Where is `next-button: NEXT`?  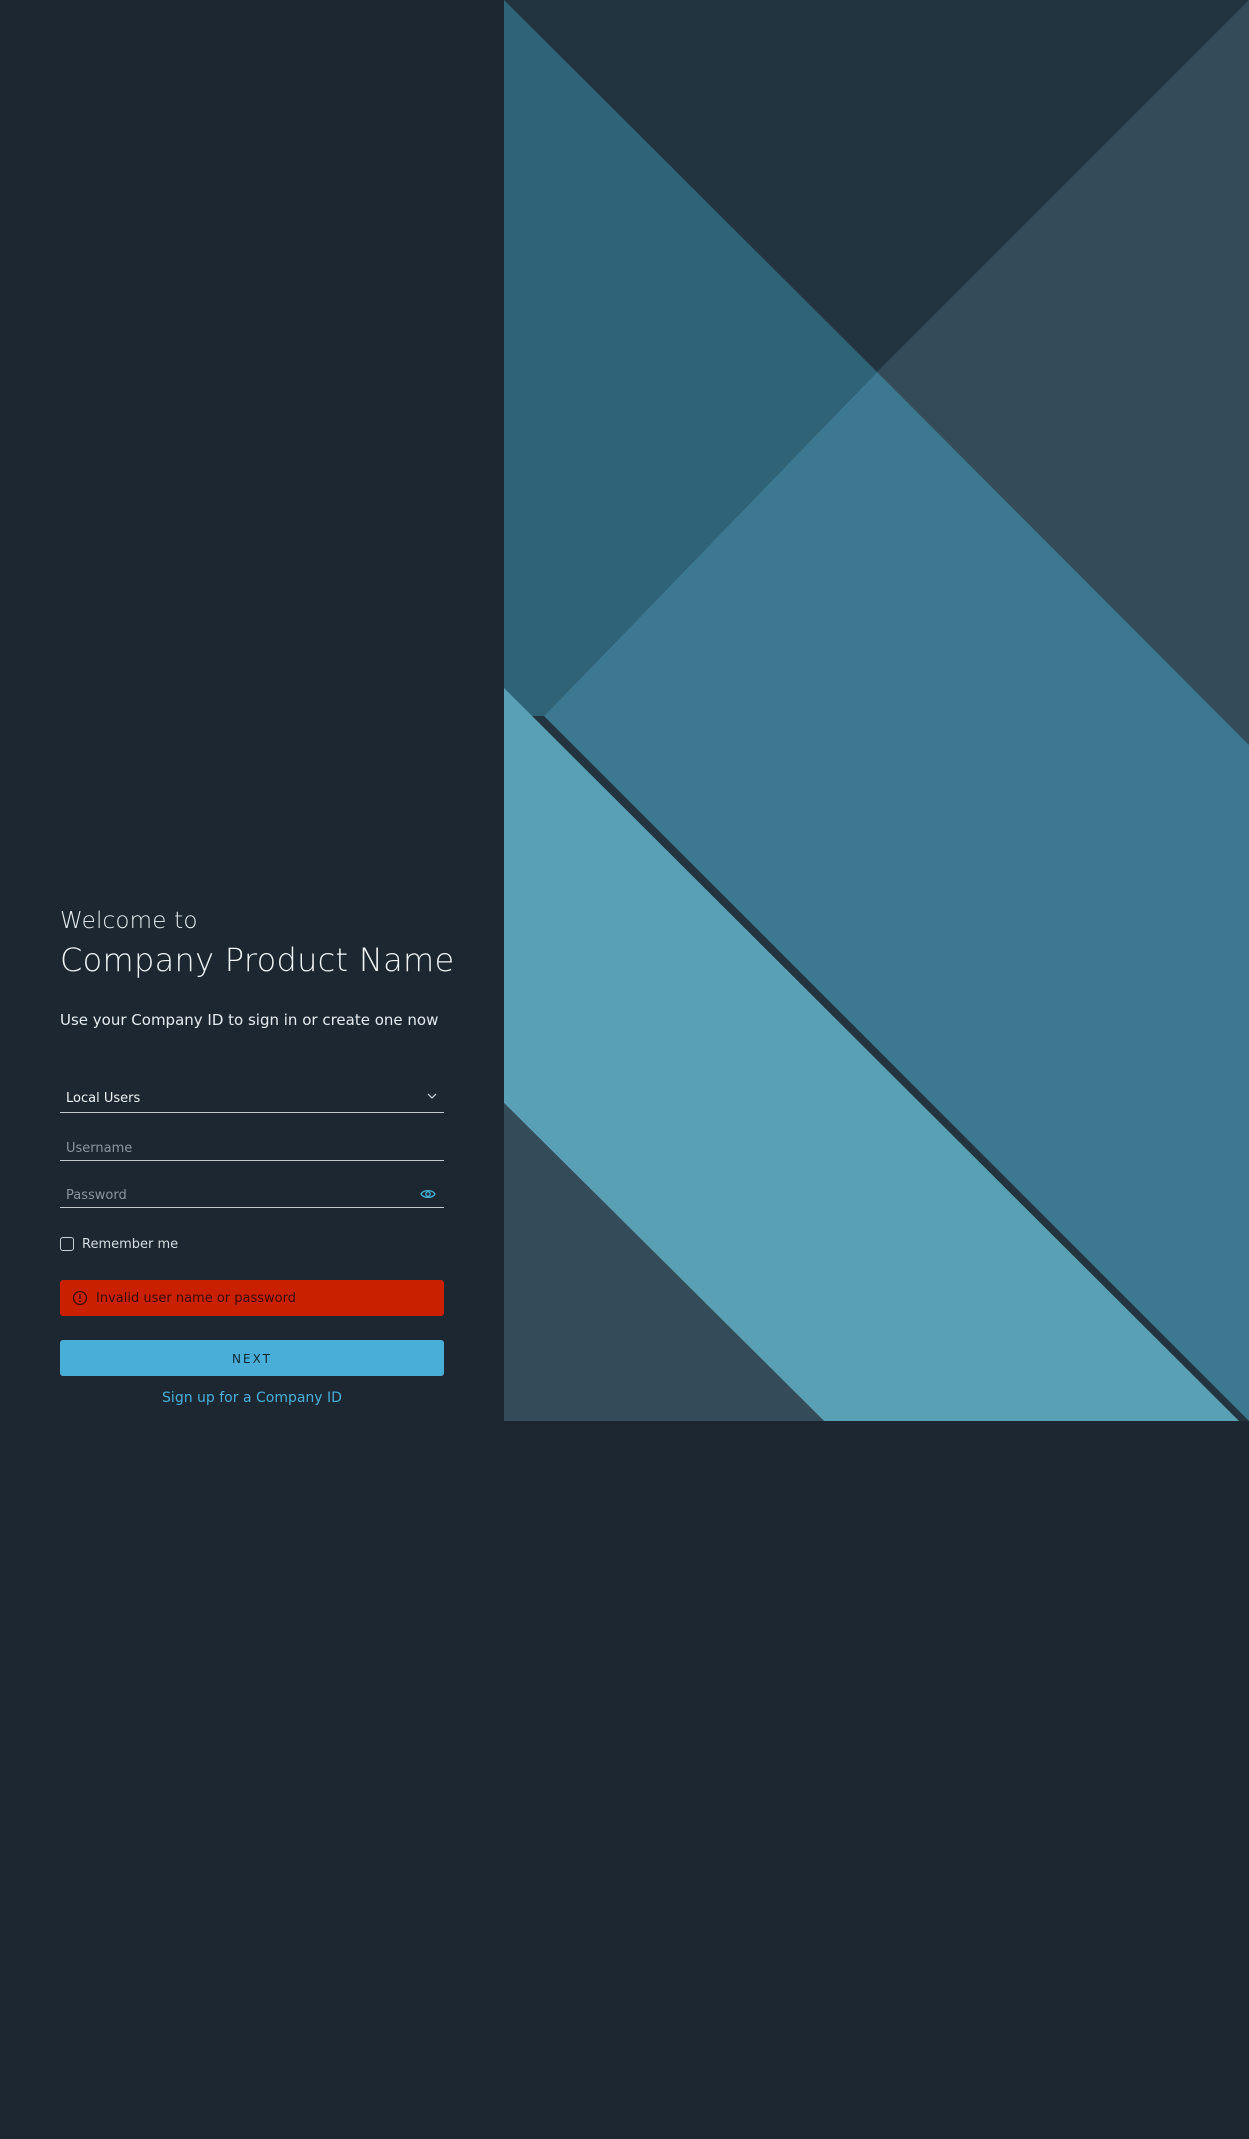
next-button: NEXT is located at coordinates (252, 1358).